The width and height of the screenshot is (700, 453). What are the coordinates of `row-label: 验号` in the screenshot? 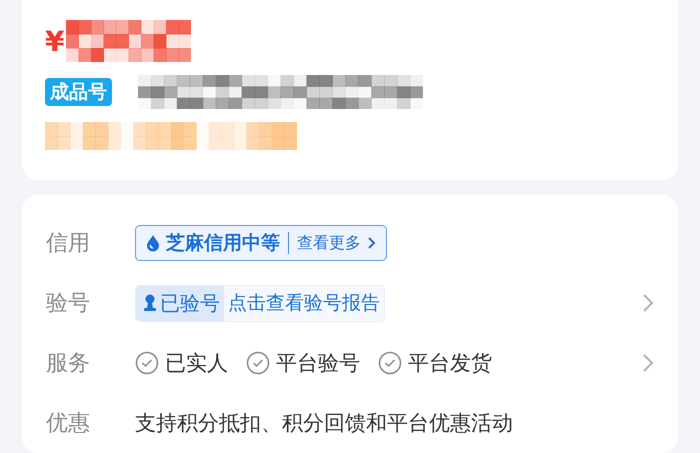 It's located at (68, 304).